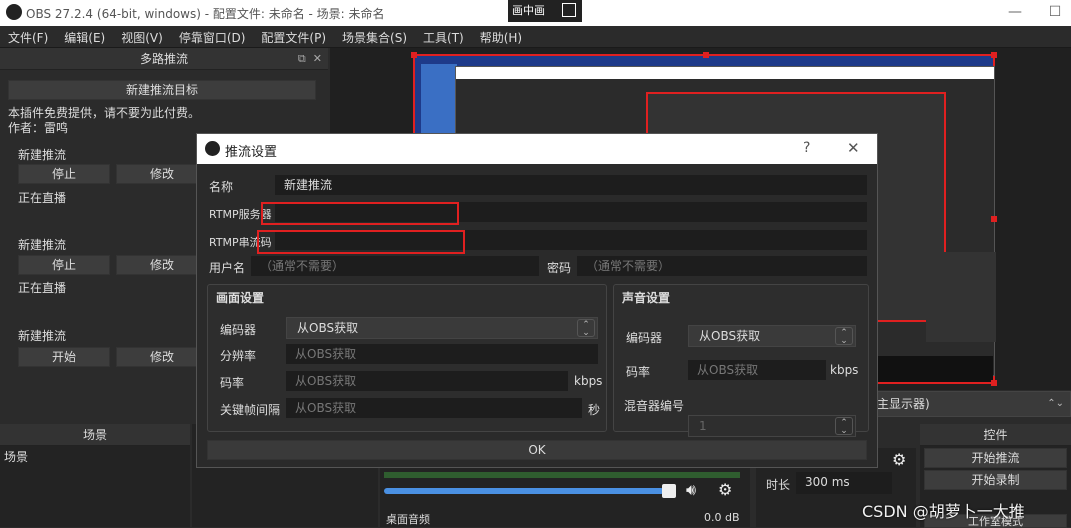 Image resolution: width=1071 pixels, height=528 pixels. I want to click on pip-toolbar: 画中画, so click(545, 11).